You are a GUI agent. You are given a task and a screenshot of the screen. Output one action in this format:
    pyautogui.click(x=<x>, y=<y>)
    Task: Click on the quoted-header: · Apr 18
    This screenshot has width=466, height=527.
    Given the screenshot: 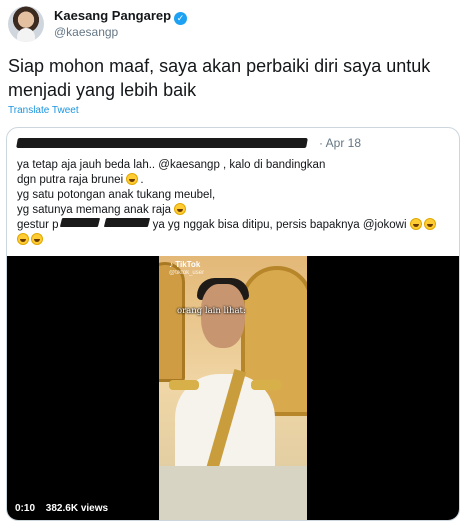 What is the action you would take?
    pyautogui.click(x=232, y=144)
    